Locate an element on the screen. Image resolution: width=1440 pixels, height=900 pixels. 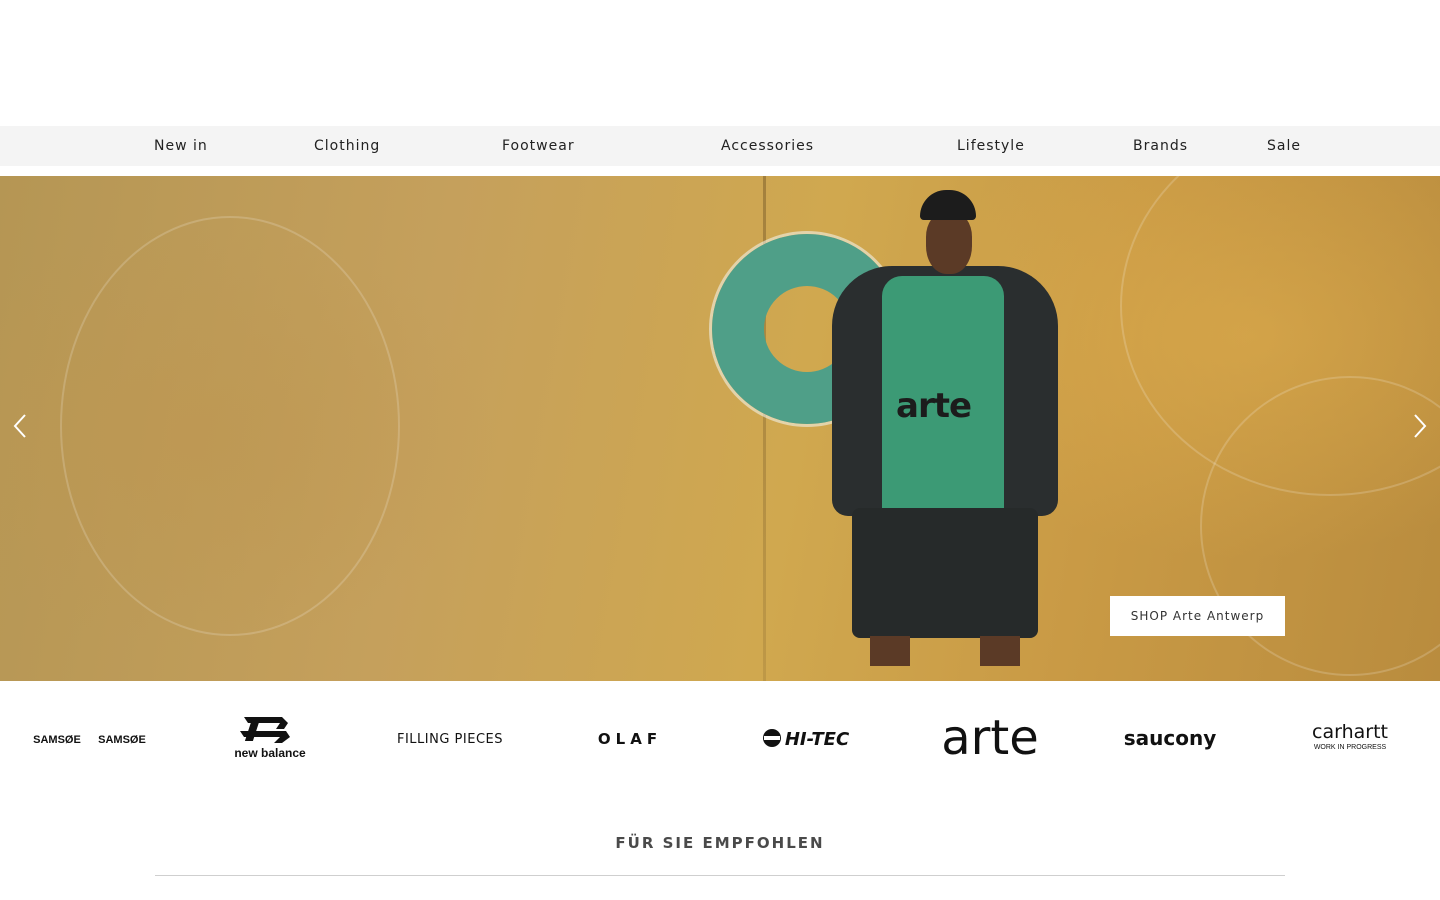
brand-logo-saucony: saucony is located at coordinates (1170, 738).